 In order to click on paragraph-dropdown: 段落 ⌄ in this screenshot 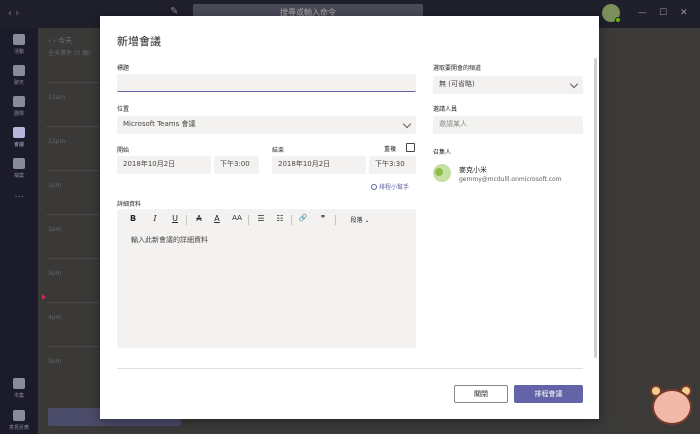, I will do `click(360, 219)`.